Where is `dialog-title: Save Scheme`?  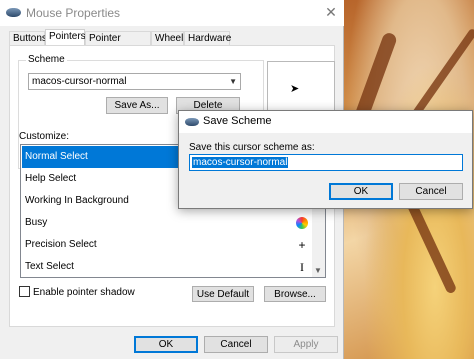
dialog-title: Save Scheme is located at coordinates (237, 121).